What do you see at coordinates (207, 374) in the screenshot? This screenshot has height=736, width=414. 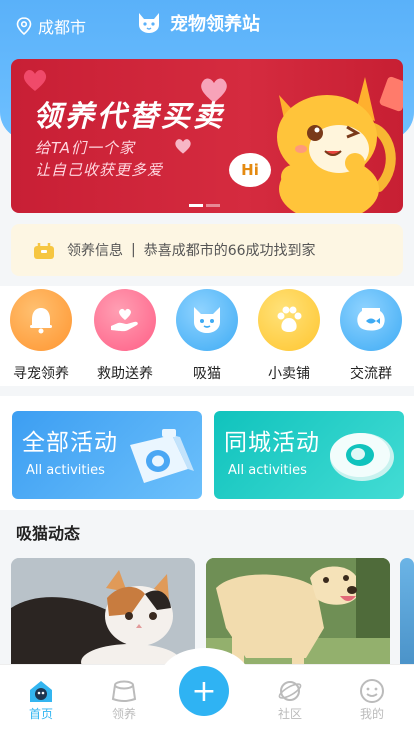 I see `category-label: 吸猫` at bounding box center [207, 374].